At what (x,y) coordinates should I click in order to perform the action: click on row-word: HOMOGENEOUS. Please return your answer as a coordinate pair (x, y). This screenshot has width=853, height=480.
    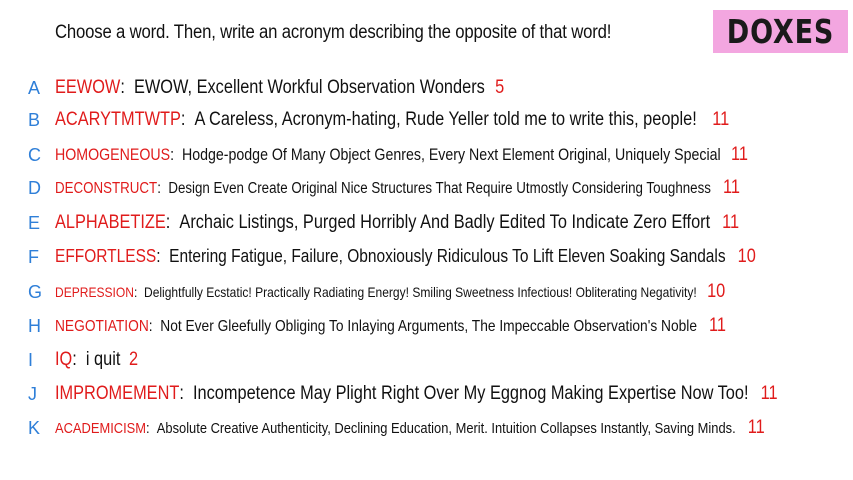
    Looking at the image, I should click on (113, 155).